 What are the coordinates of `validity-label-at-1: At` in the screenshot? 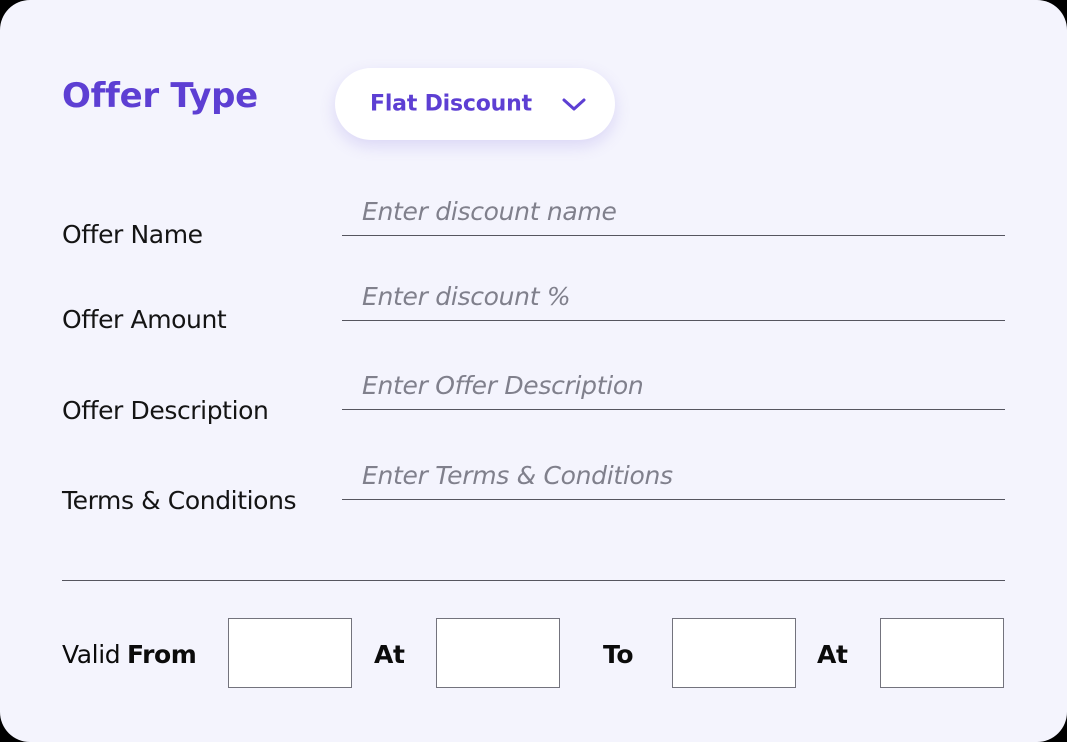 It's located at (389, 654).